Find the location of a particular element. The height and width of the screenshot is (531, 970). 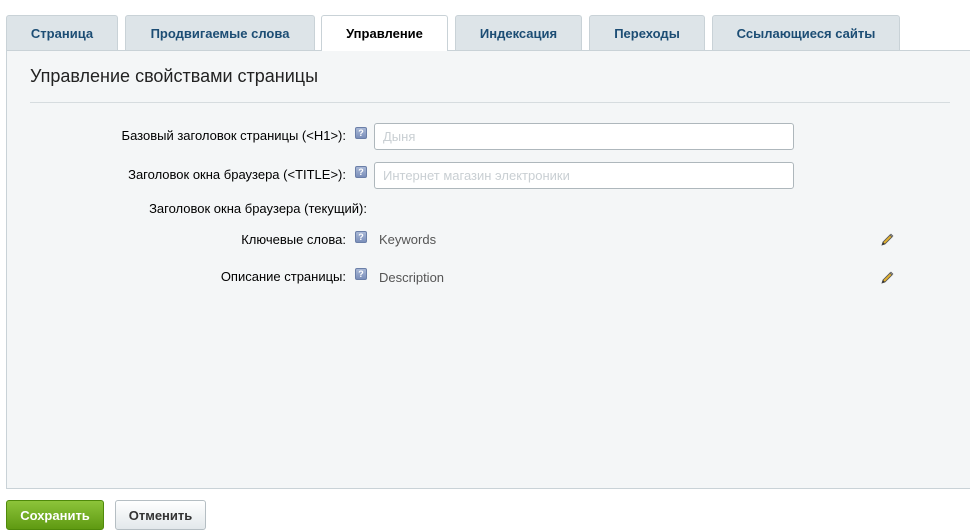

keywords-value: Keywords is located at coordinates (408, 239).